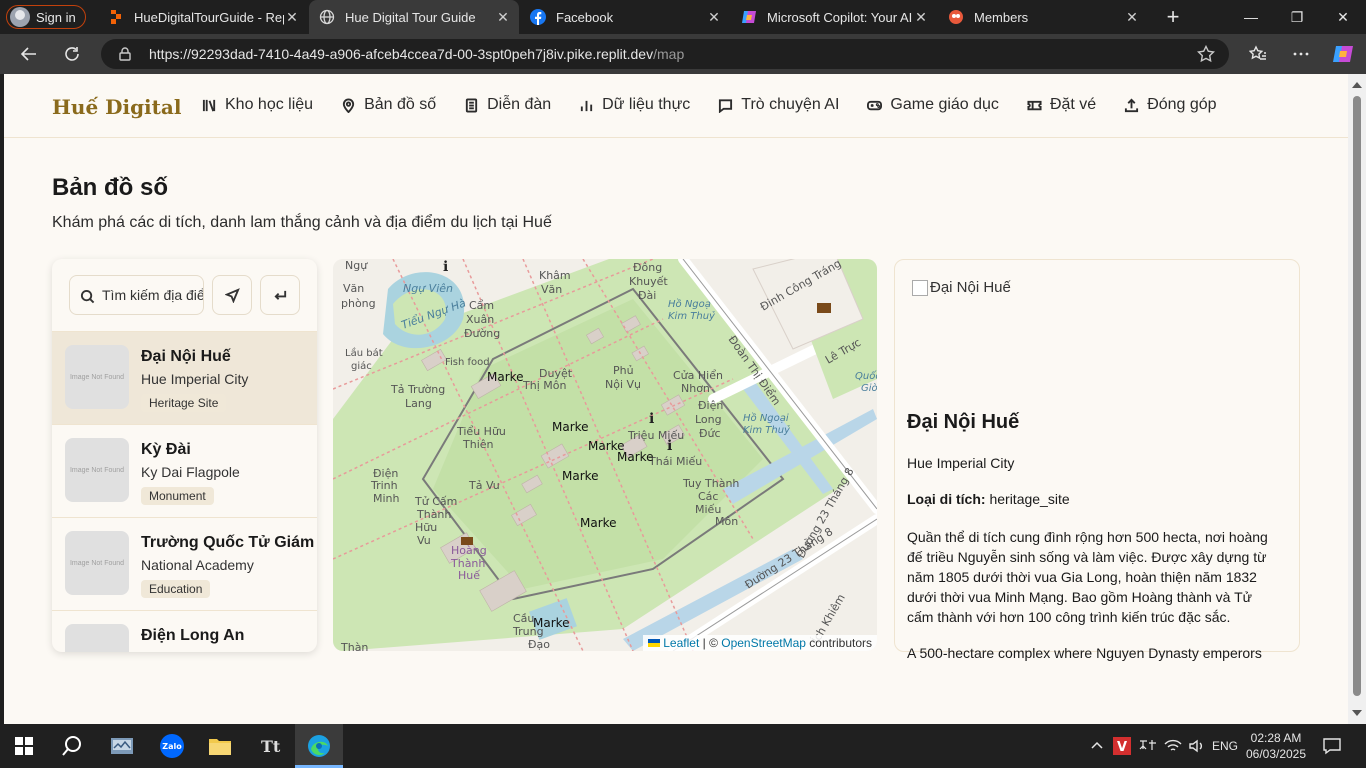 The height and width of the screenshot is (768, 1366). What do you see at coordinates (319, 746) in the screenshot?
I see `edge-browser-icon` at bounding box center [319, 746].